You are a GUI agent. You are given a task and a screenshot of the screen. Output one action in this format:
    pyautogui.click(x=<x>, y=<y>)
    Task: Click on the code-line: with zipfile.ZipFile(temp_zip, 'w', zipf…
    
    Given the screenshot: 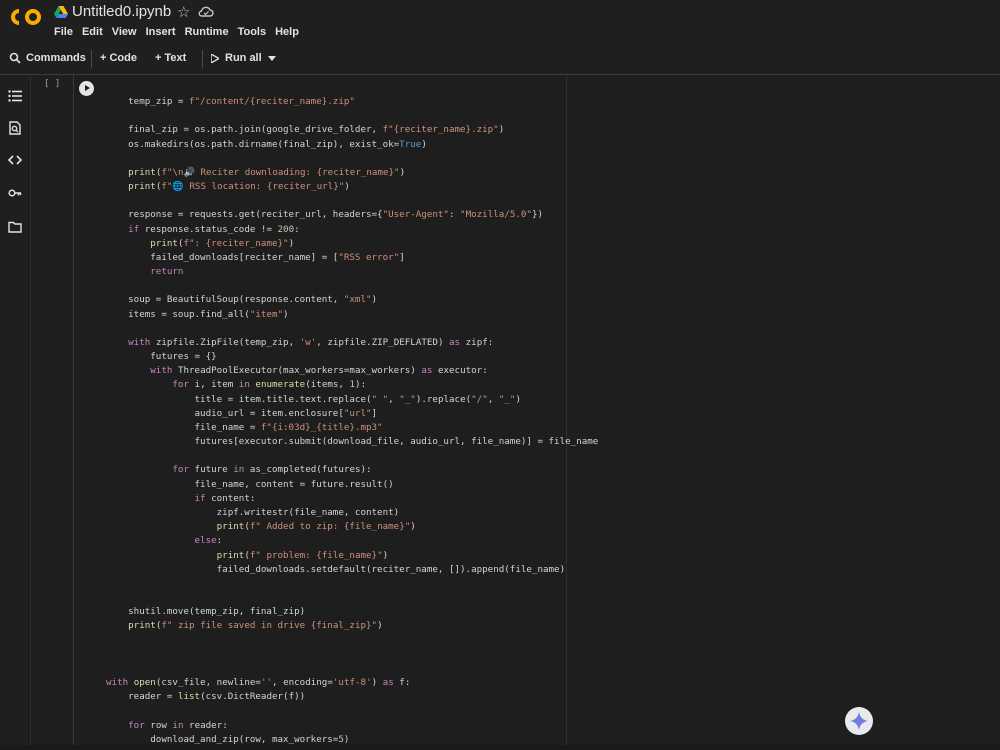 What is the action you would take?
    pyautogui.click(x=352, y=343)
    